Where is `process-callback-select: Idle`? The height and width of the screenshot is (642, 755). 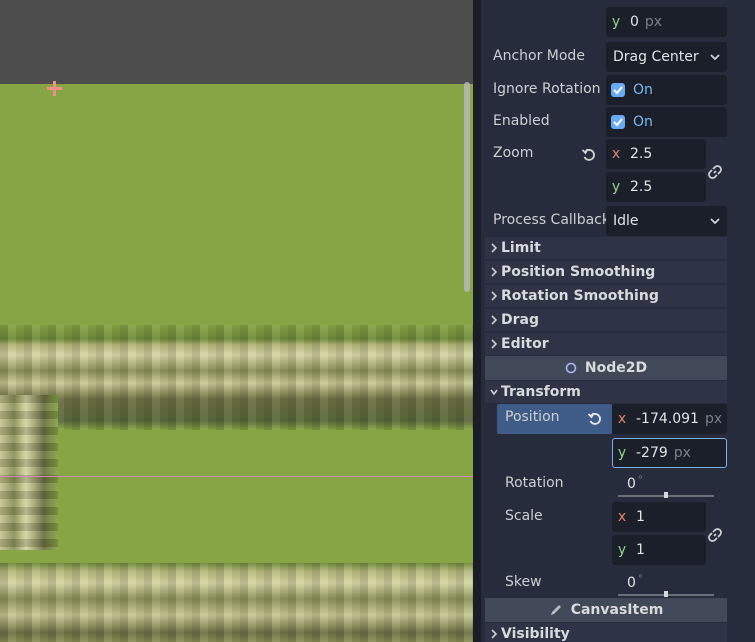
process-callback-select: Idle is located at coordinates (666, 221).